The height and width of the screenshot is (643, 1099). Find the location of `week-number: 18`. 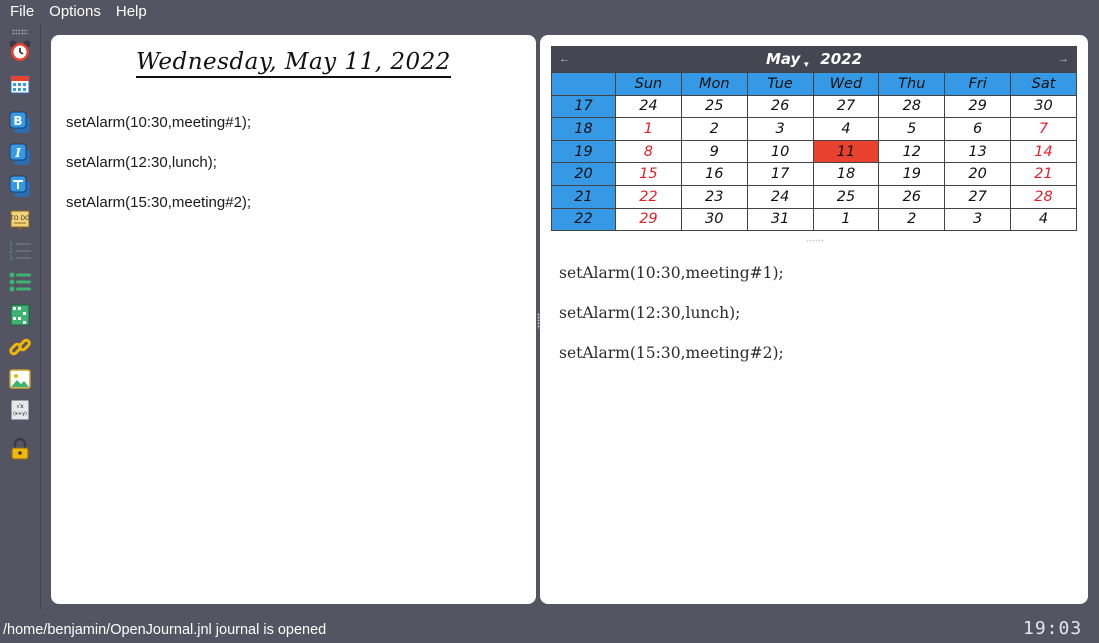

week-number: 18 is located at coordinates (583, 129).